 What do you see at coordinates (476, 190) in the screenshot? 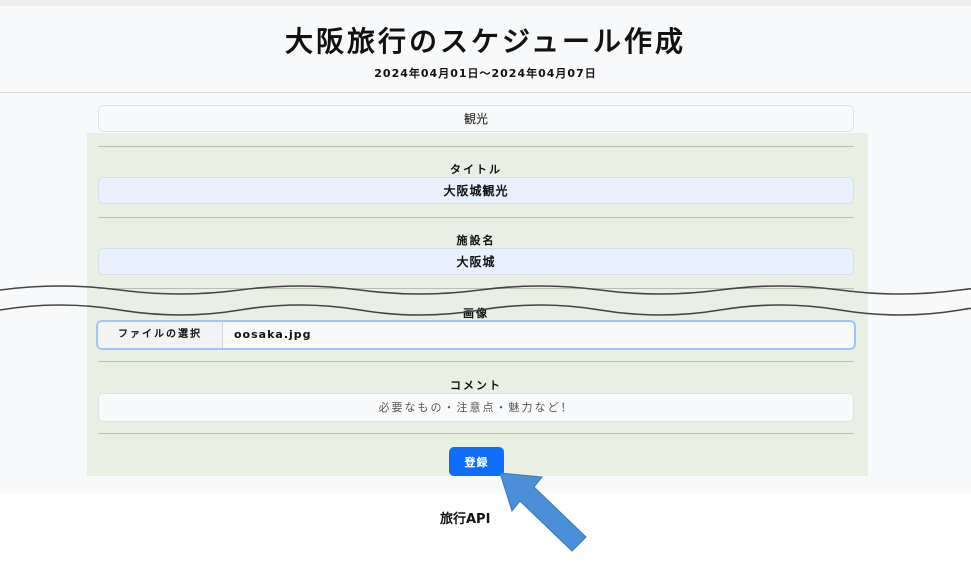
I see `title-input: 大阪城観光` at bounding box center [476, 190].